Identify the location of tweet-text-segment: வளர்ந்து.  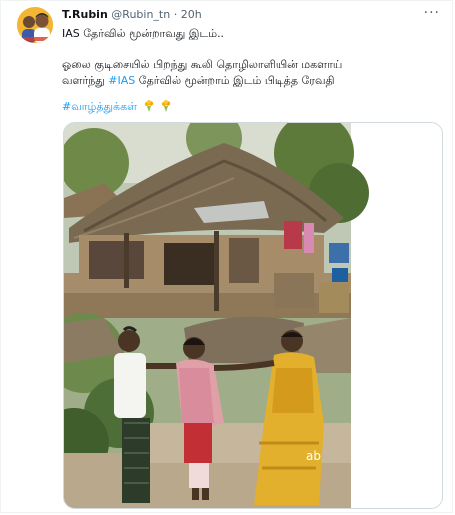
(85, 80).